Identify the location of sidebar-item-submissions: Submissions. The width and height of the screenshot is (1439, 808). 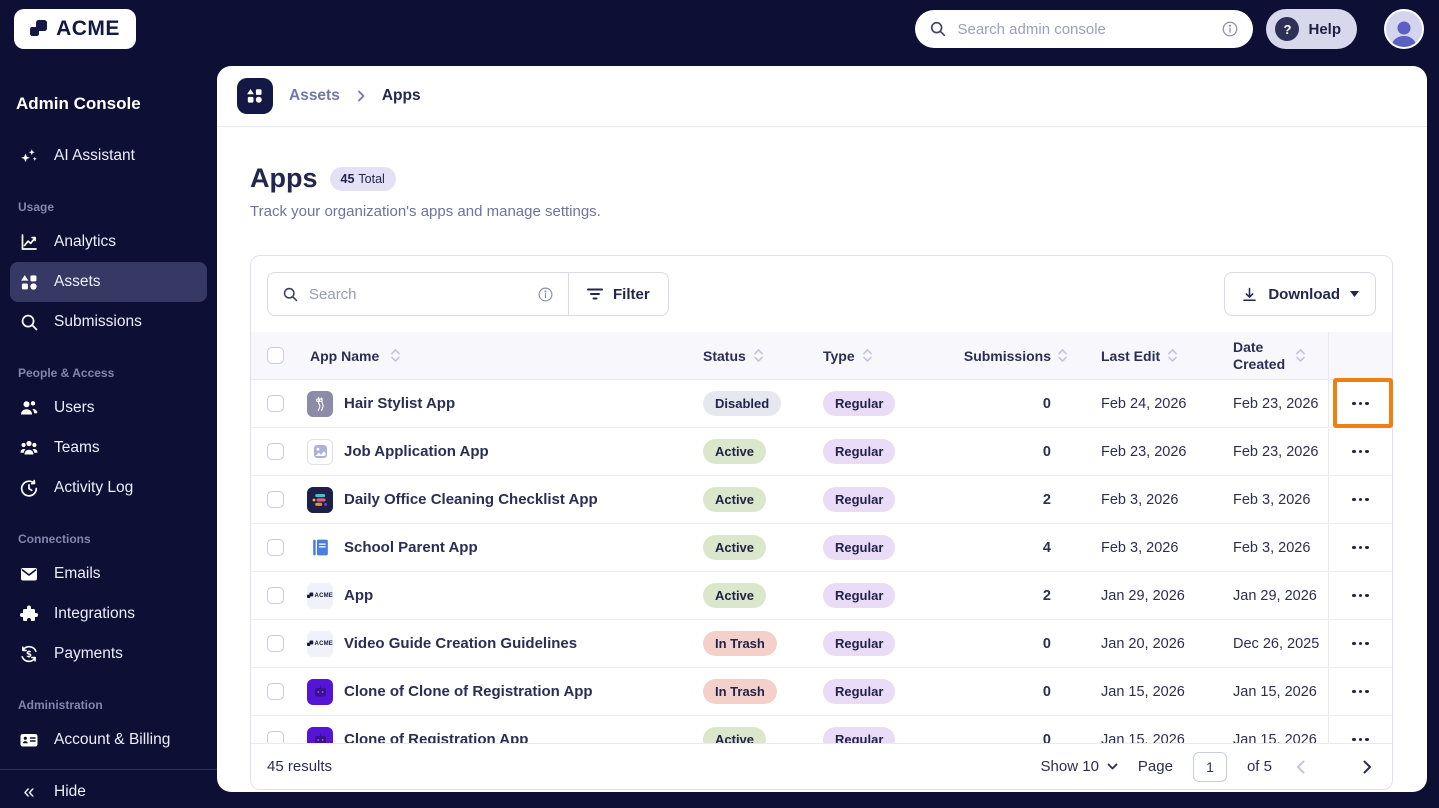
(108, 322).